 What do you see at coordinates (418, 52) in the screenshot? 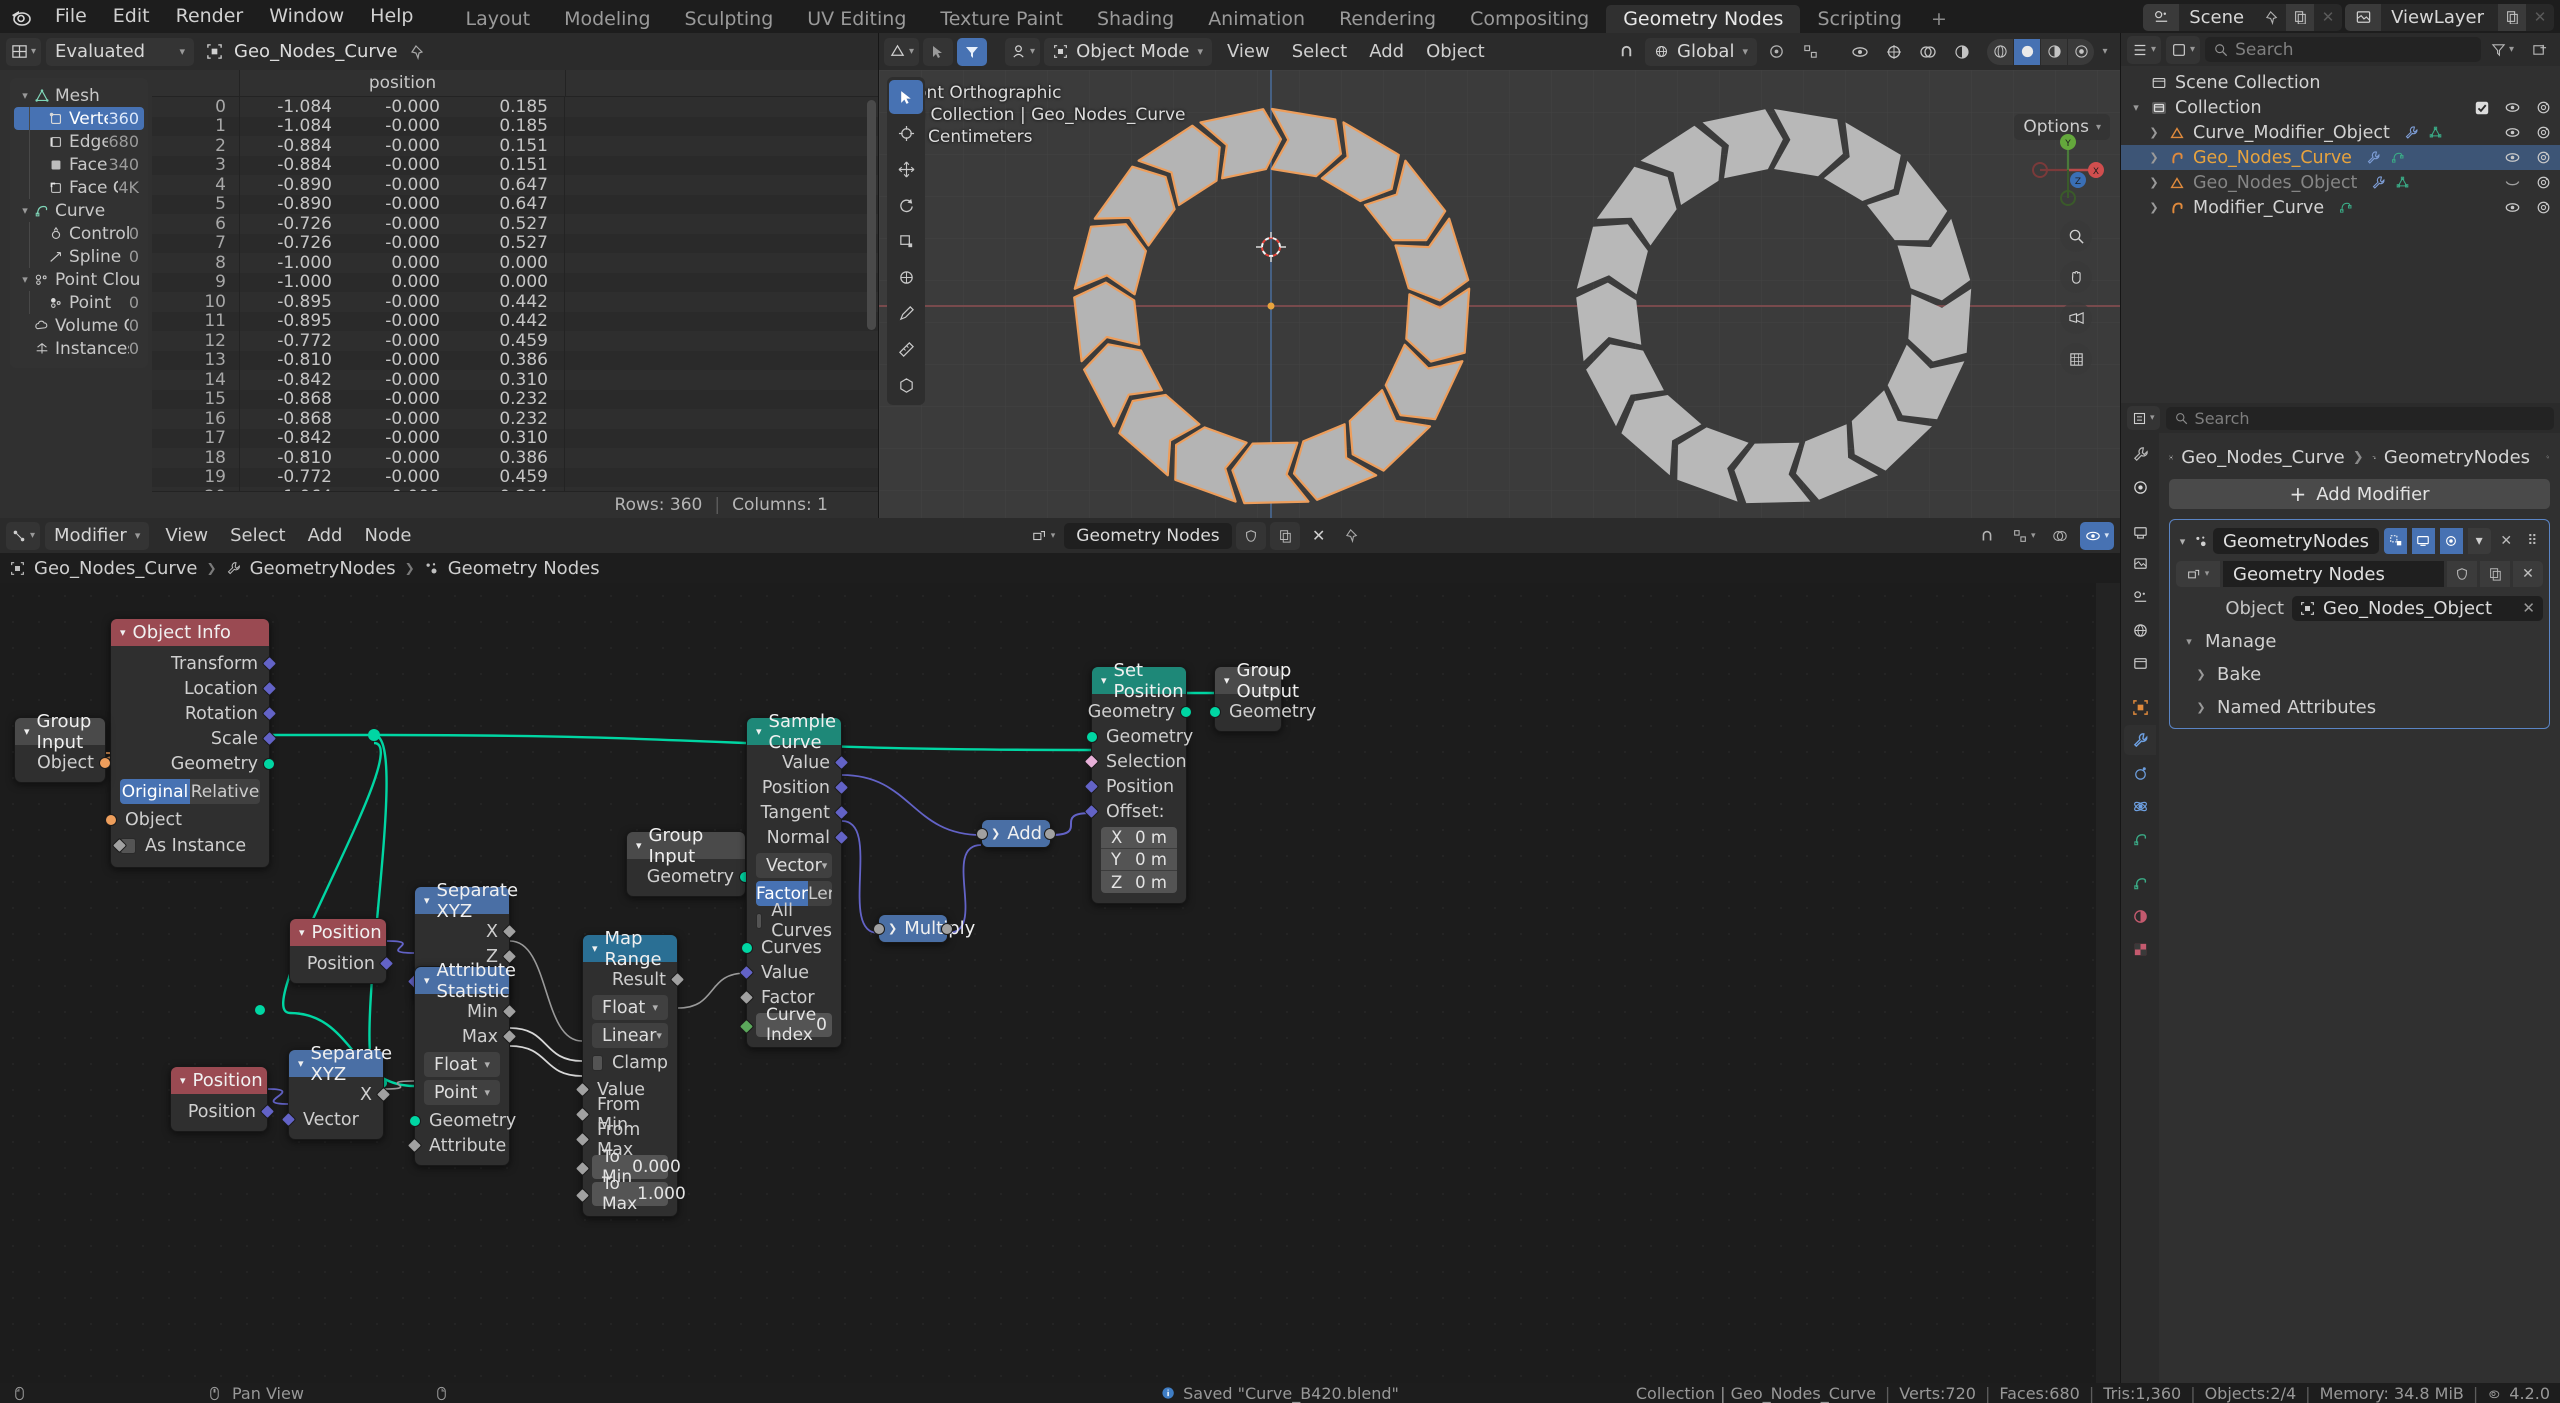
I see `pin-icon` at bounding box center [418, 52].